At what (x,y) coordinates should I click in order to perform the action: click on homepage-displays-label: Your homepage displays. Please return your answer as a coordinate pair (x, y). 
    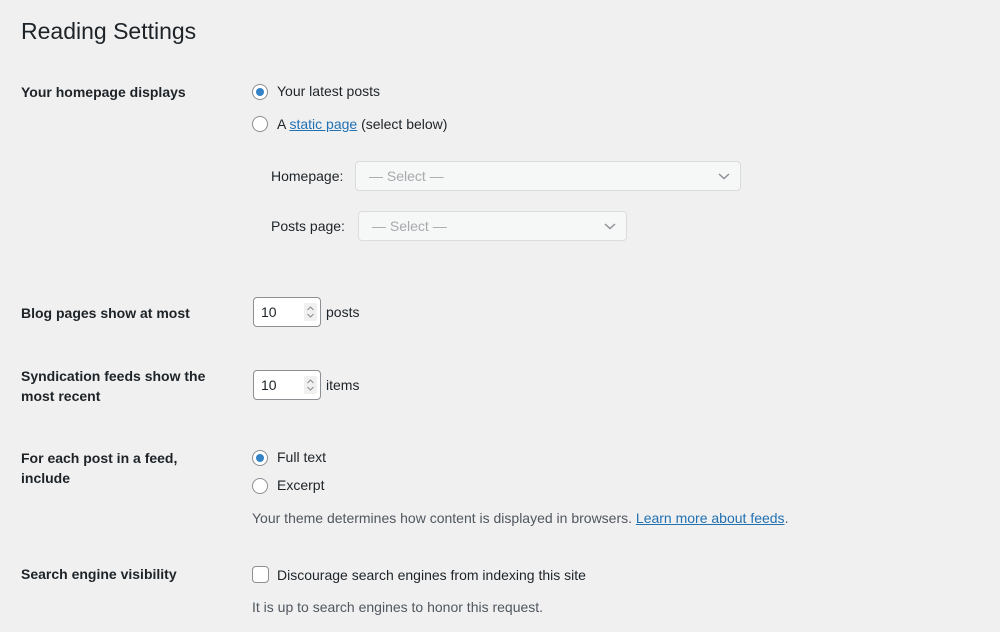
    Looking at the image, I should click on (103, 92).